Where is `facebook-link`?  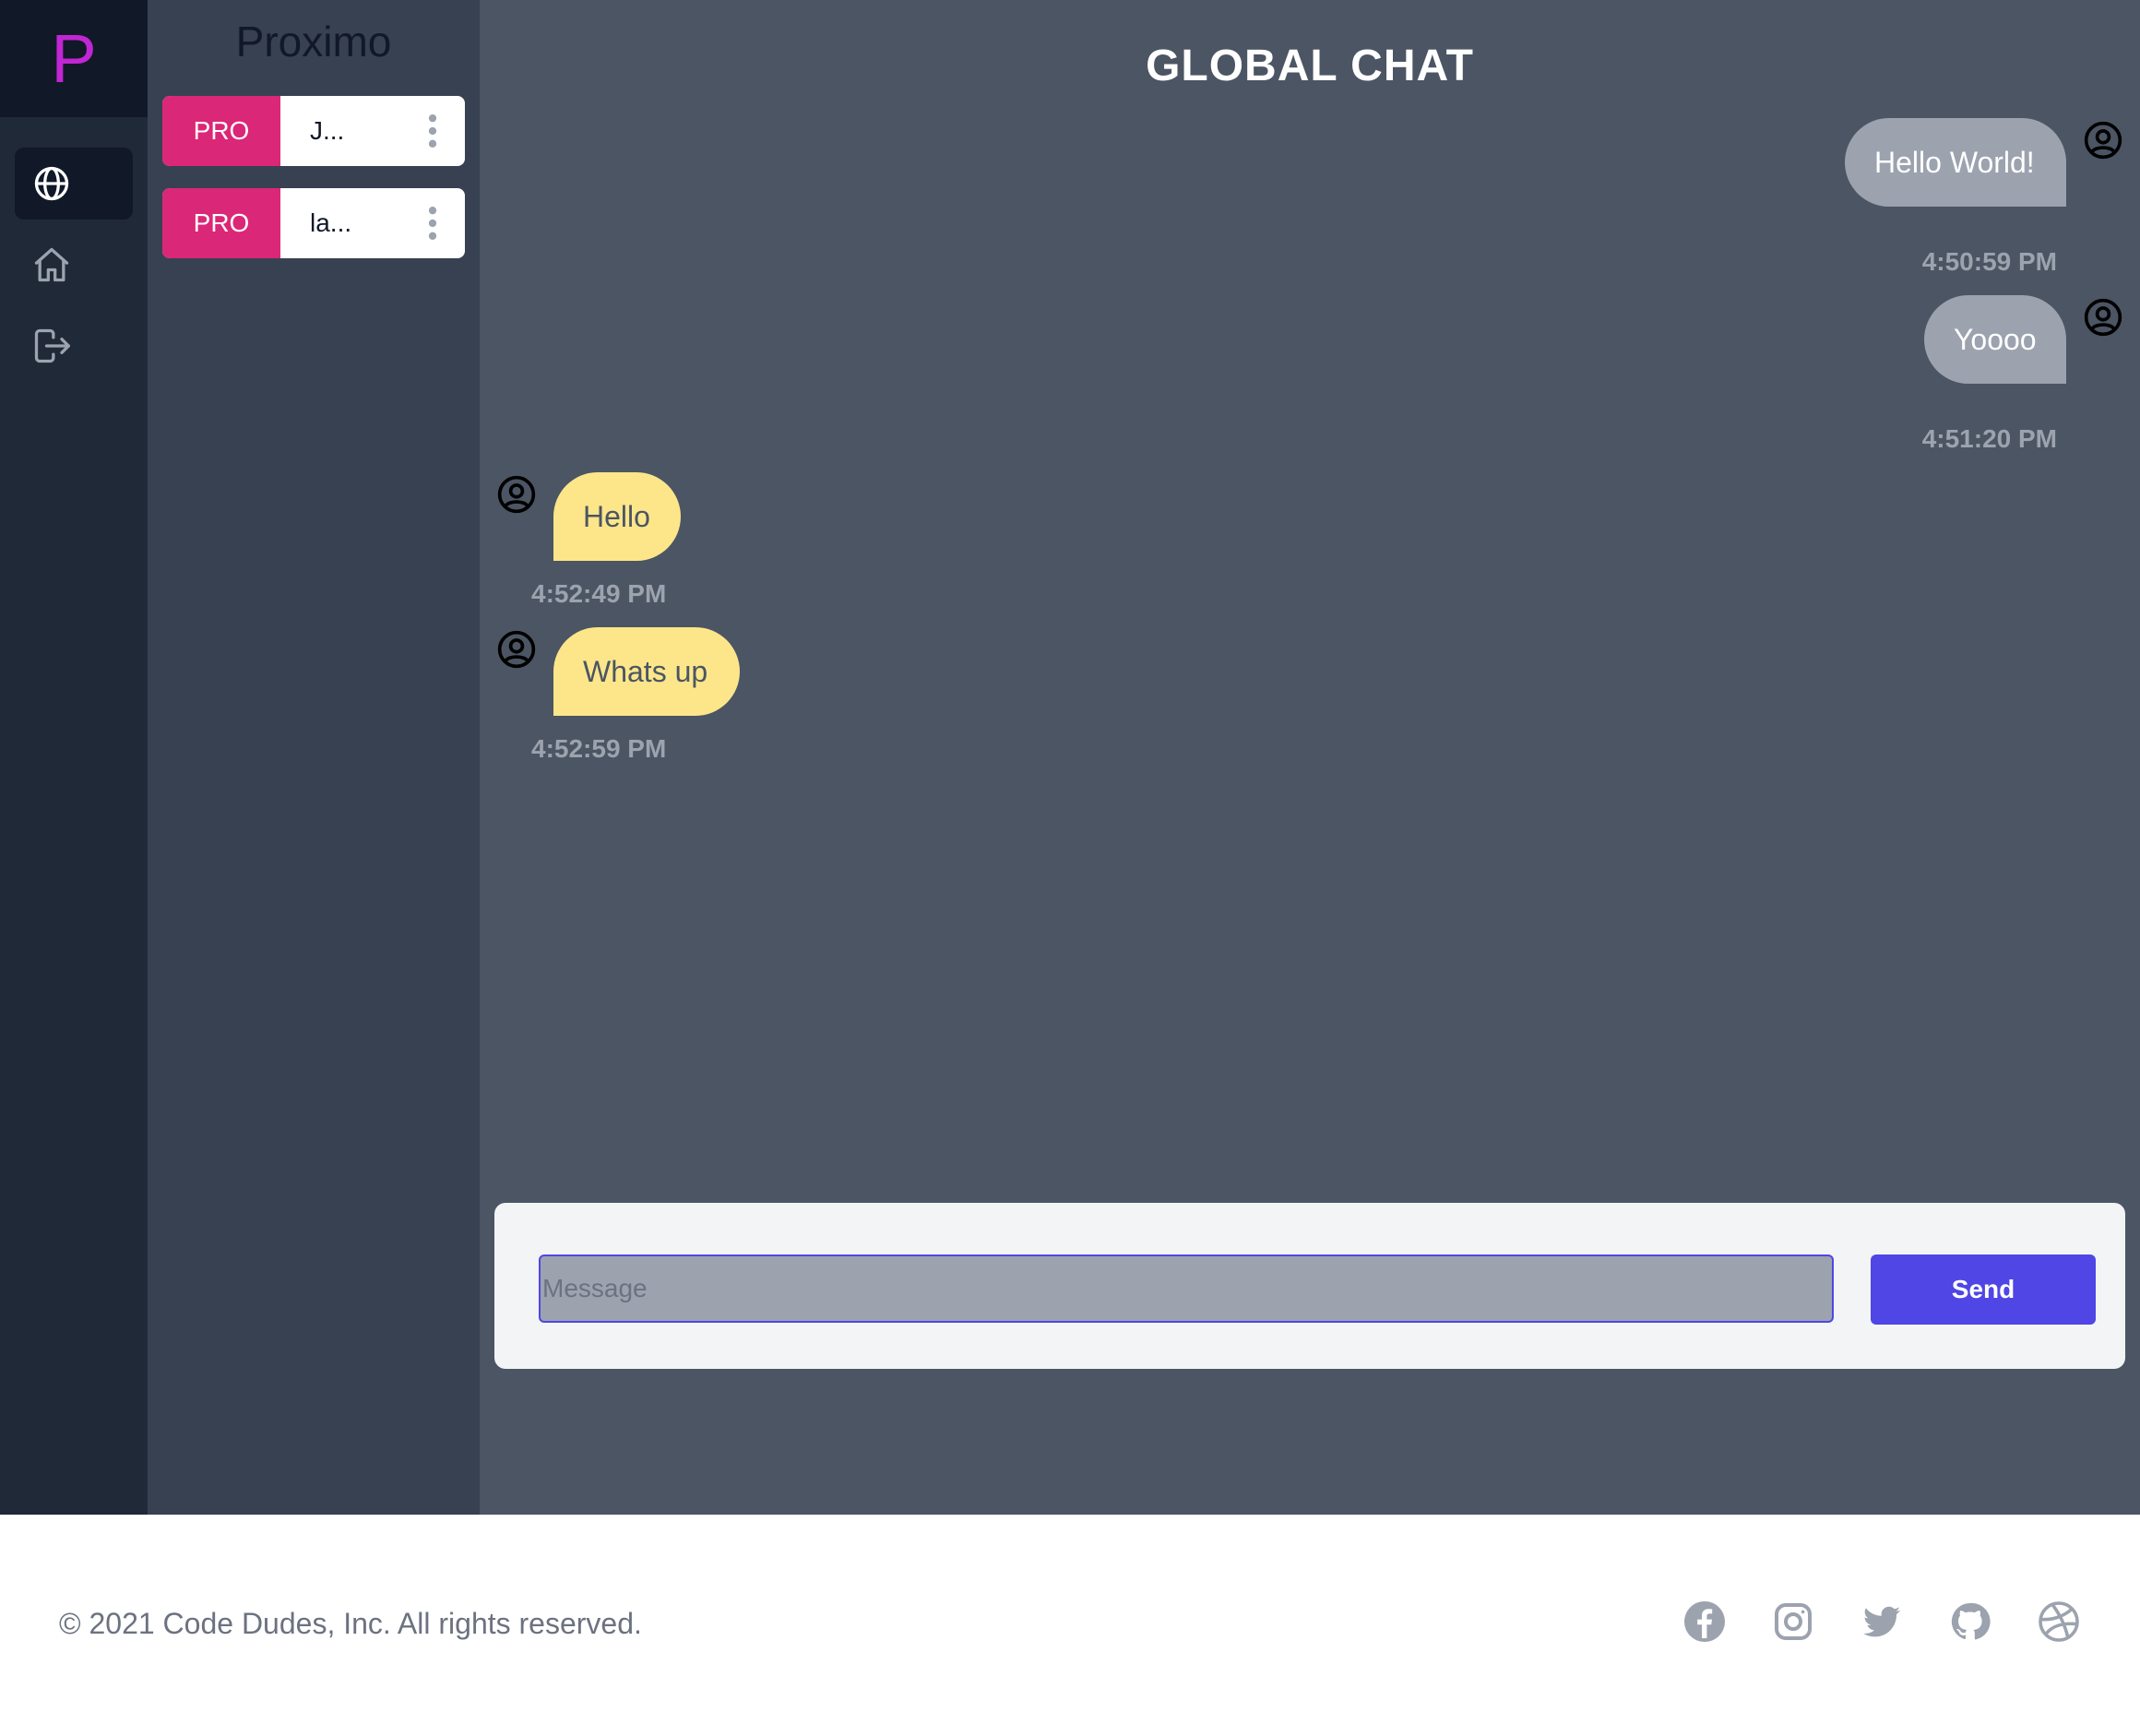
facebook-link is located at coordinates (1704, 1621).